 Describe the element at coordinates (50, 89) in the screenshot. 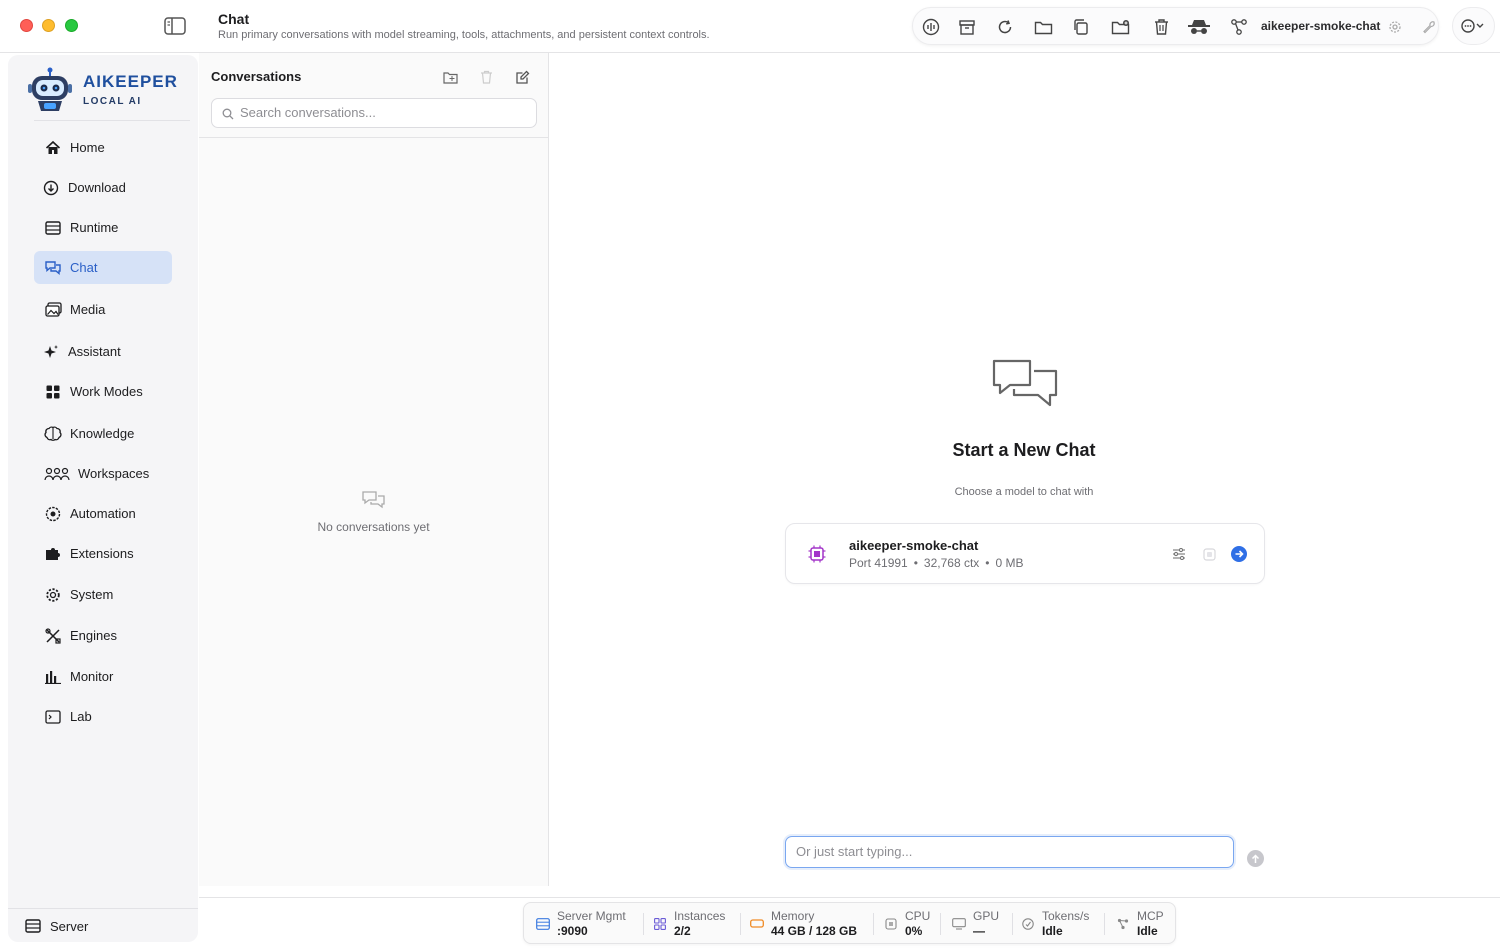

I see `robot-logo-icon` at that location.